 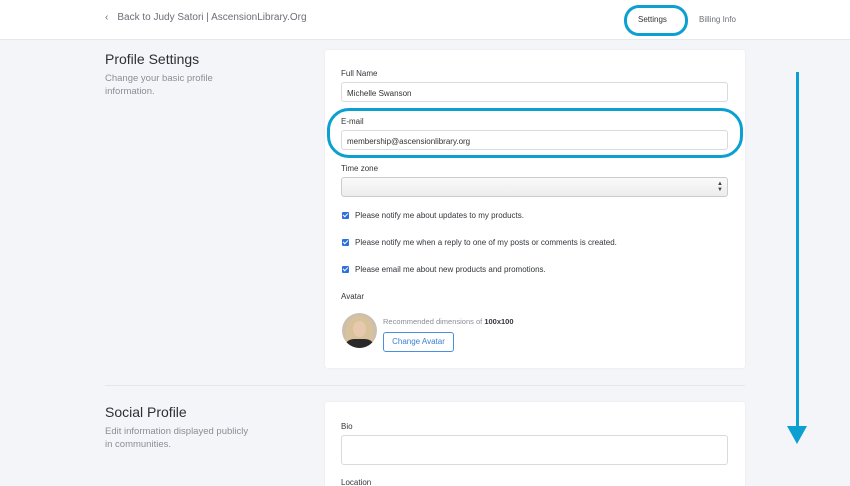 What do you see at coordinates (345, 215) in the screenshot?
I see `checkbox-product-updates` at bounding box center [345, 215].